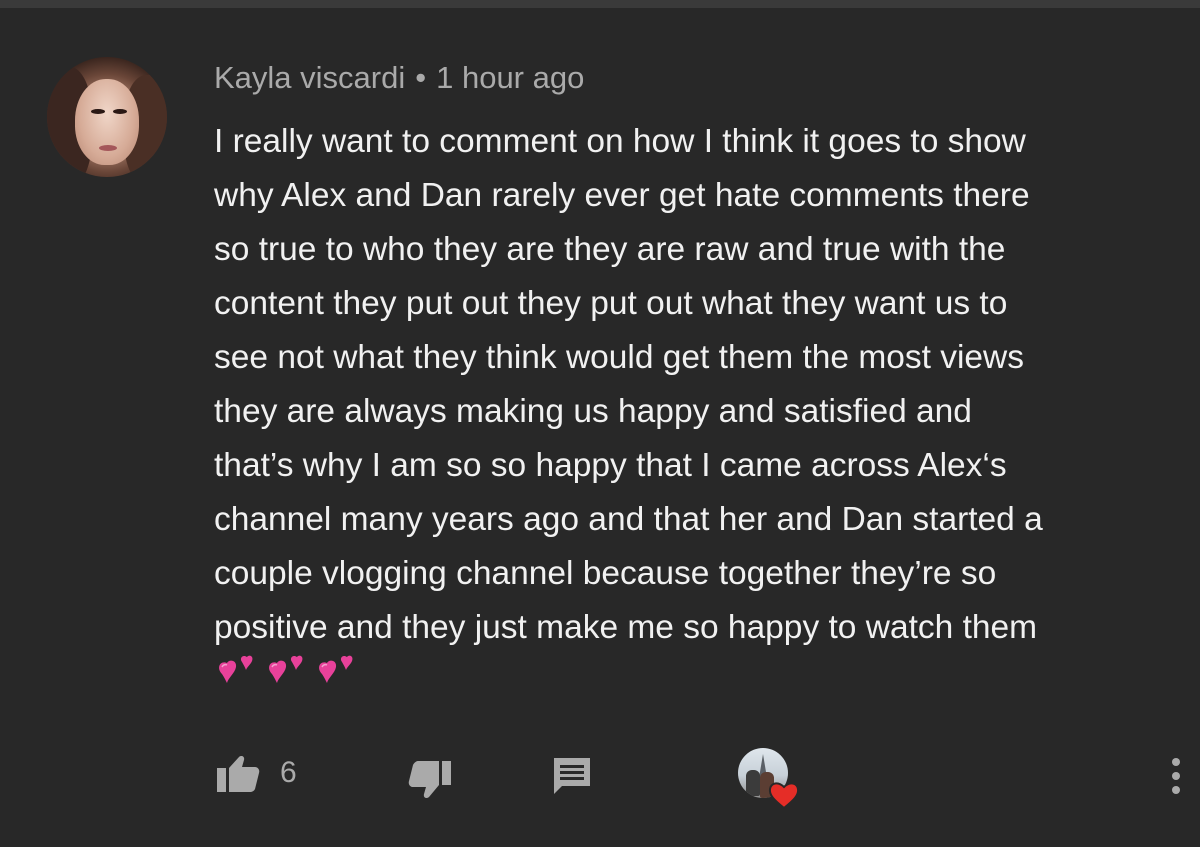 The image size is (1200, 847). I want to click on creator-heart, so click(770, 780).